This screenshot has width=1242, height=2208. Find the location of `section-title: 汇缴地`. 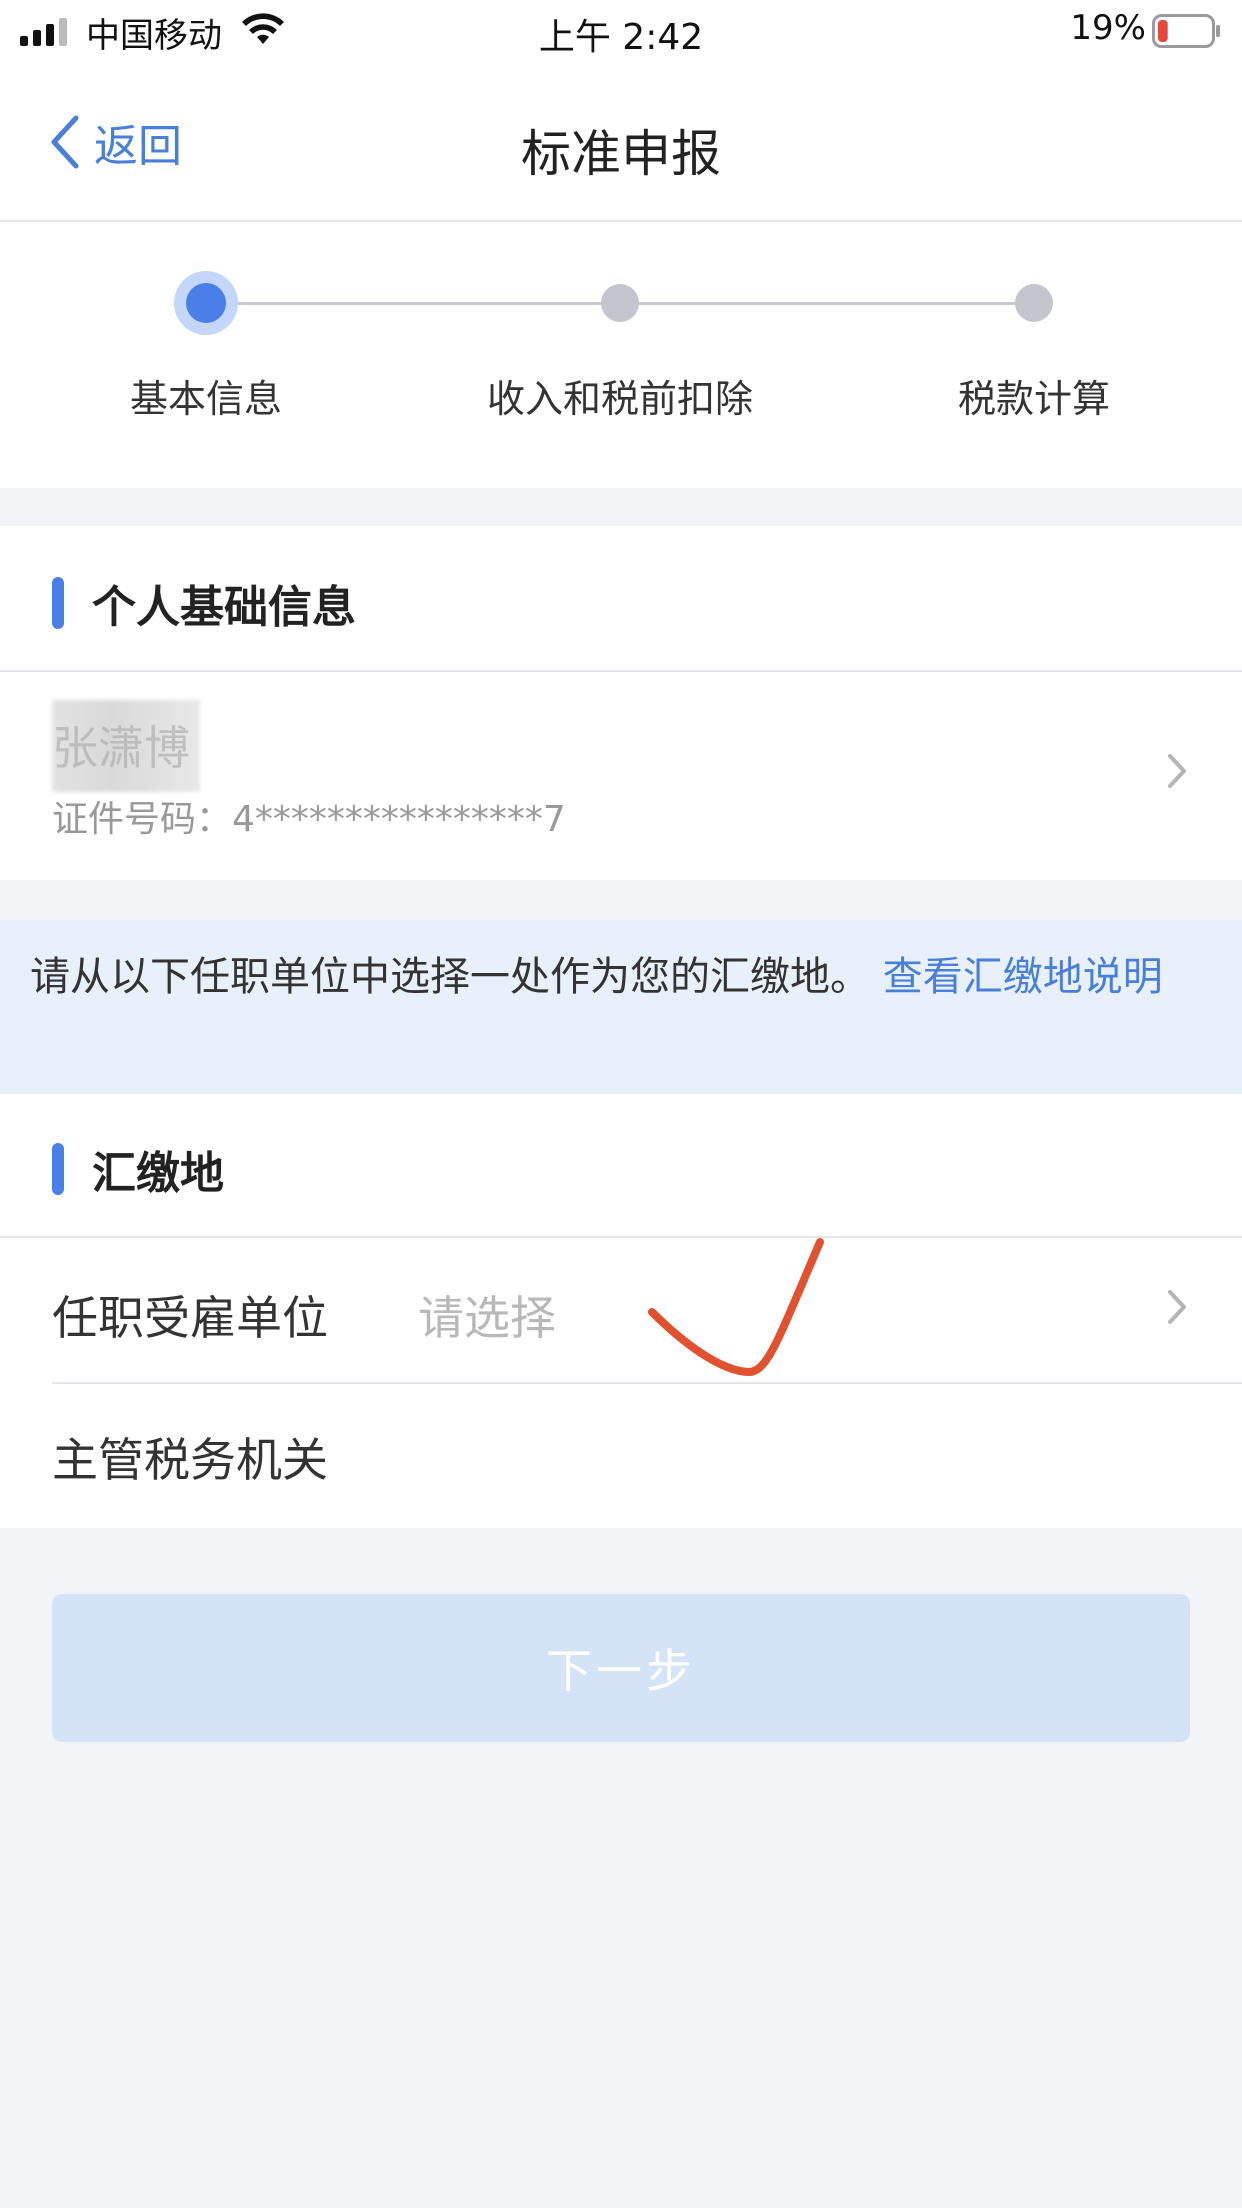

section-title: 汇缴地 is located at coordinates (158, 1173).